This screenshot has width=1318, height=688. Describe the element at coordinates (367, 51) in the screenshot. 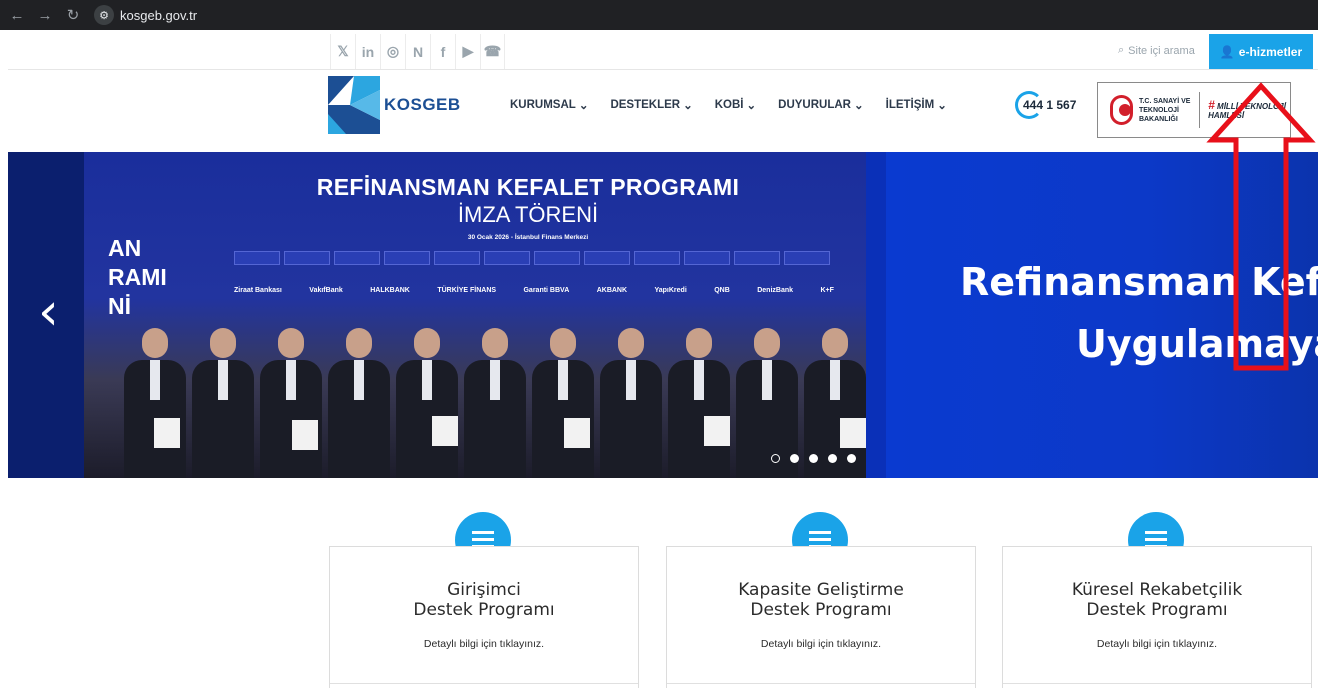

I see `linkedin-icon: in` at that location.